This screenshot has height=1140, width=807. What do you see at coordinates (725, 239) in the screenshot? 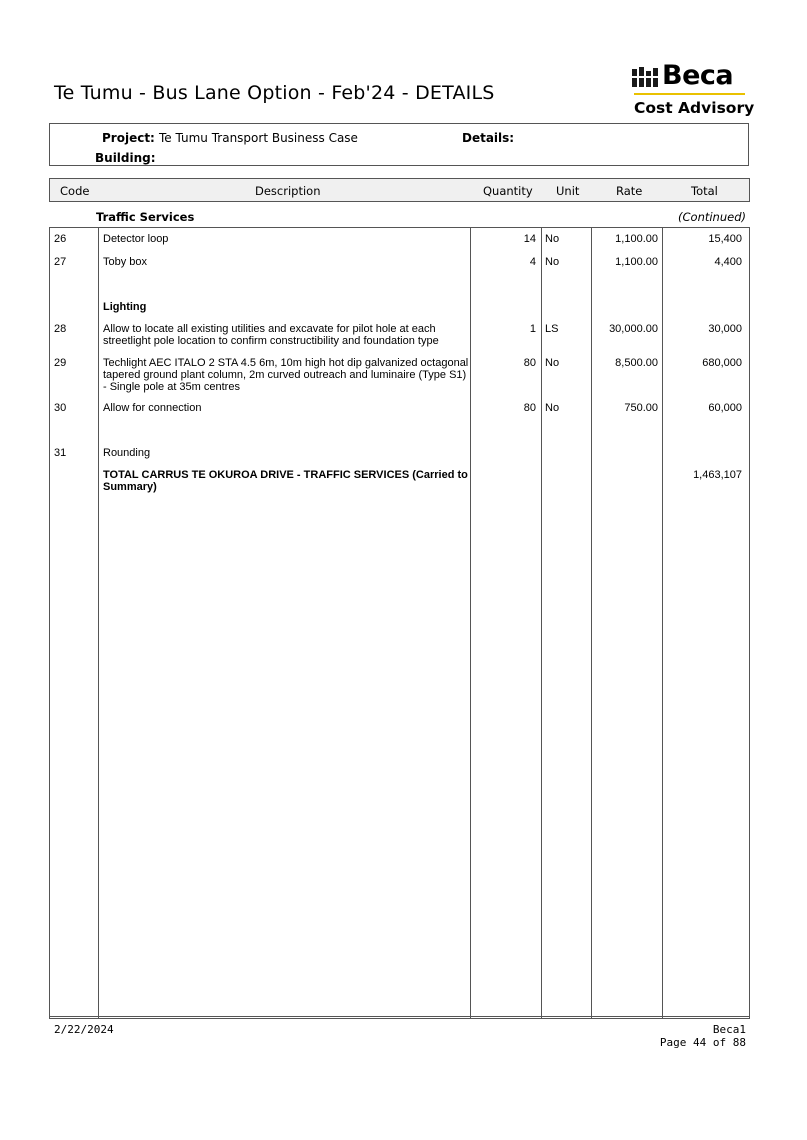
I see `row-total: 15,400` at bounding box center [725, 239].